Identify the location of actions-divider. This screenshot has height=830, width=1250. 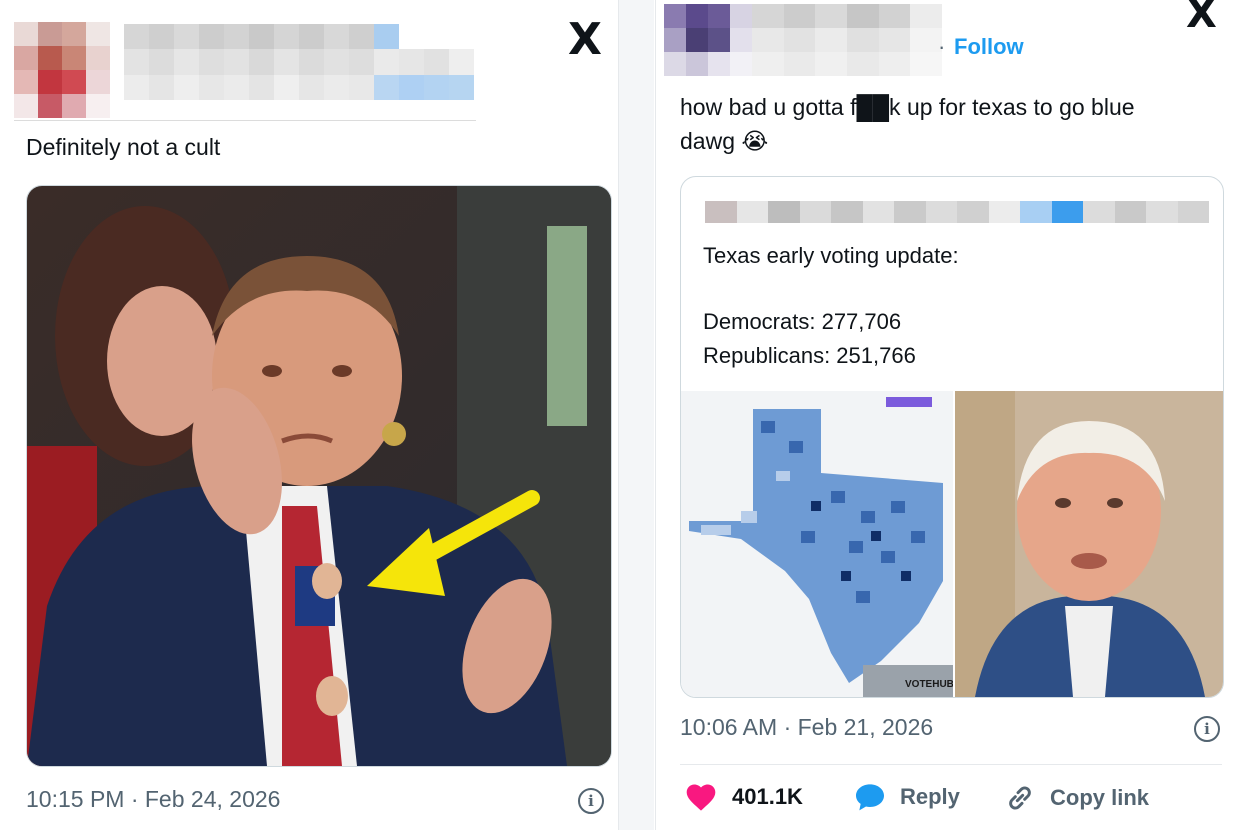
(951, 764).